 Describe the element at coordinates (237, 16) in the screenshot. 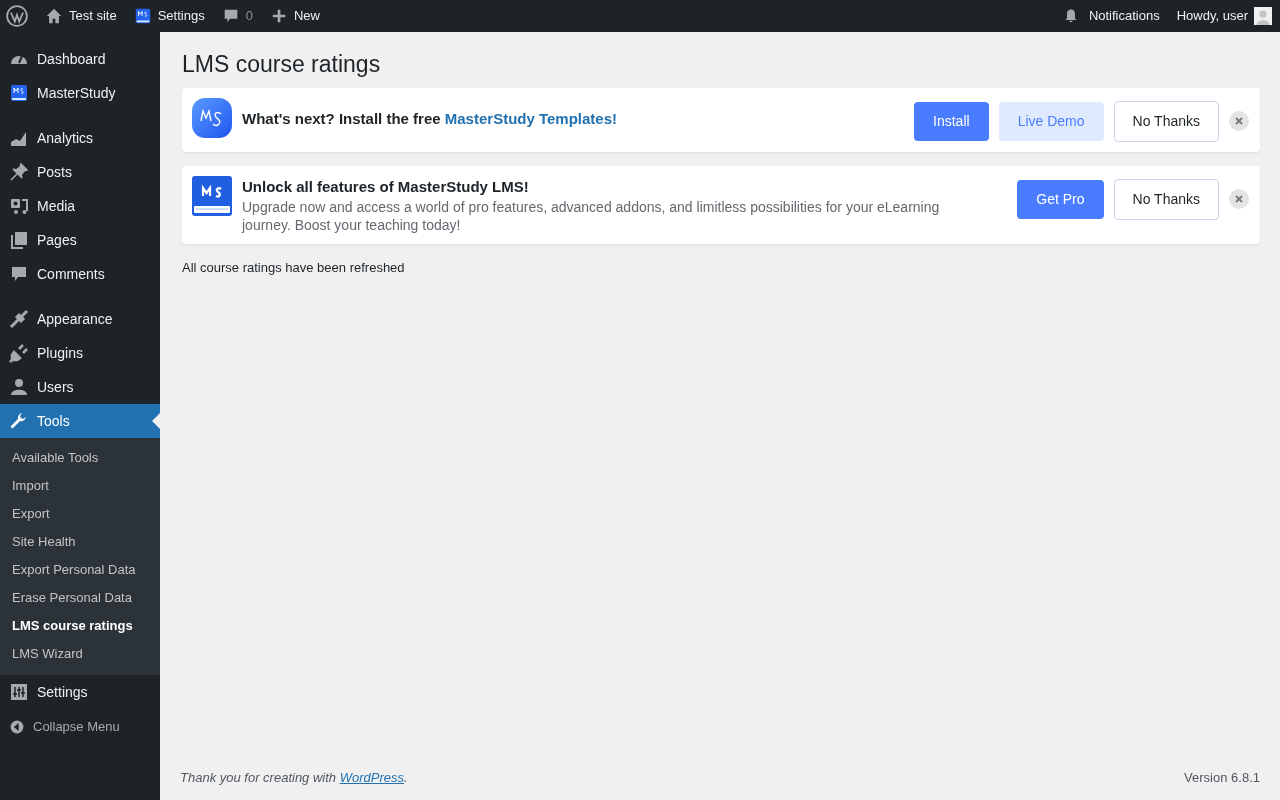

I see `toolbar-item: 0` at that location.